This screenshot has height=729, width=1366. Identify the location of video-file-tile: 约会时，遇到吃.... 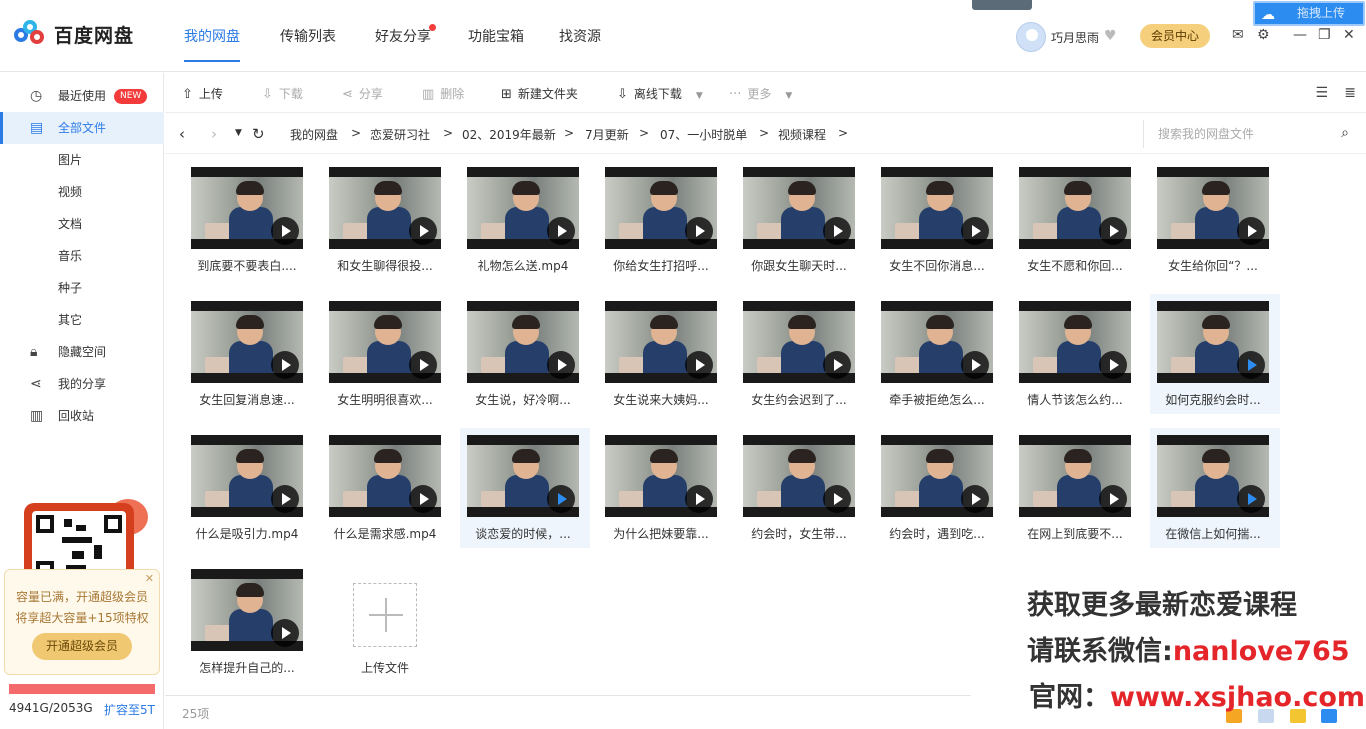
(939, 488).